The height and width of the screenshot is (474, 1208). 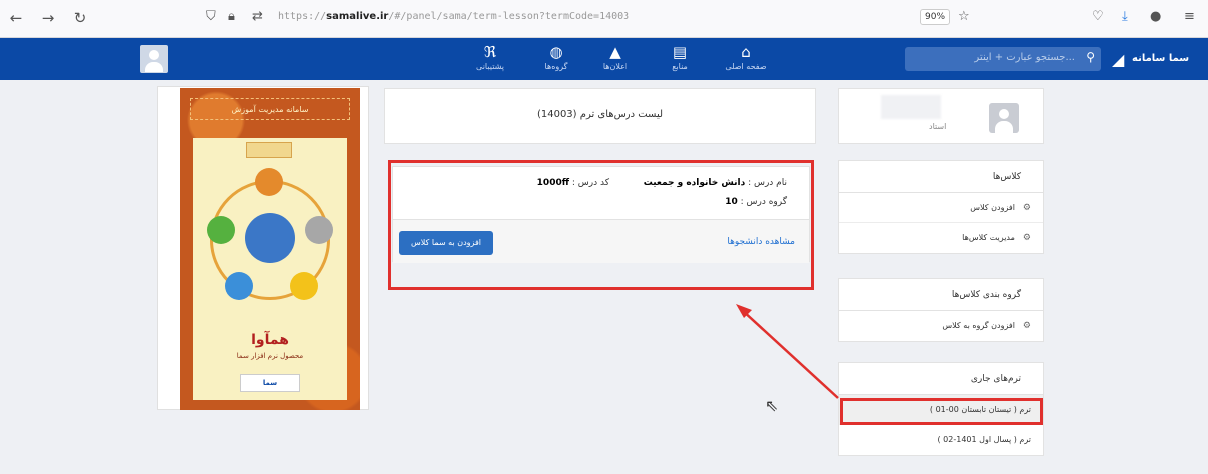 I want to click on bookmark-star-icon: ☆, so click(x=964, y=16).